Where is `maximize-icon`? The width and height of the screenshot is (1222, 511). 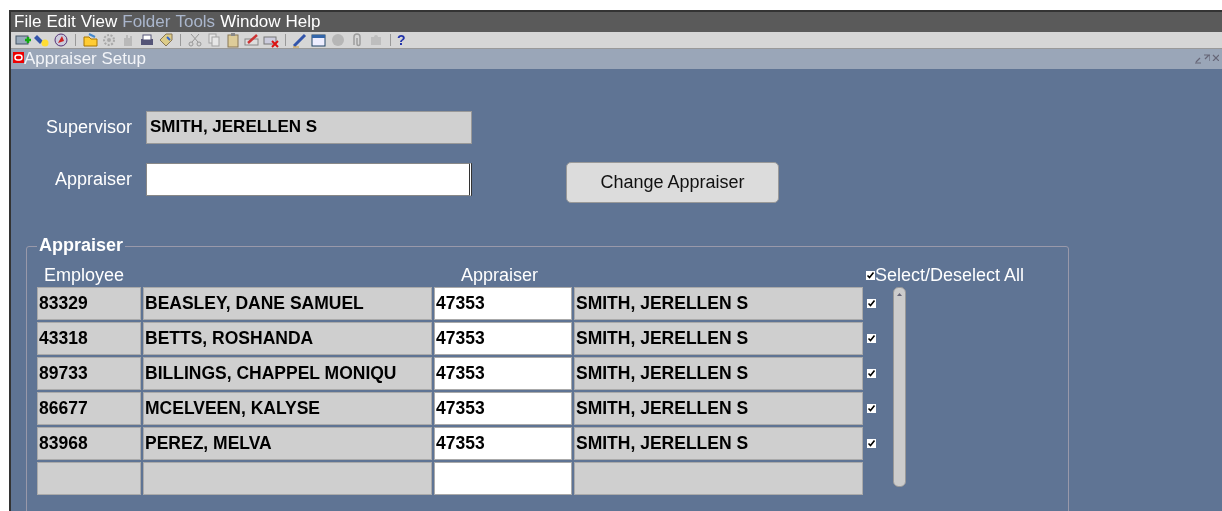
maximize-icon is located at coordinates (1206, 57).